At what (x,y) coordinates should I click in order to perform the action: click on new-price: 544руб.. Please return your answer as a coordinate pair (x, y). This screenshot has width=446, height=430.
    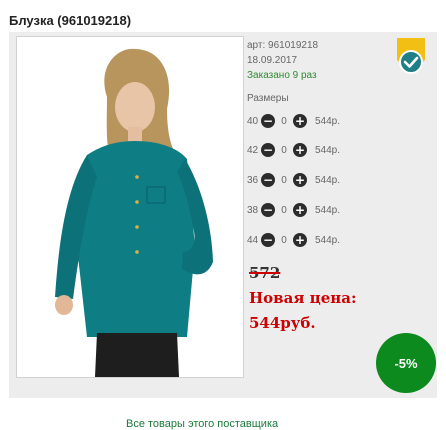
    Looking at the image, I should click on (282, 323).